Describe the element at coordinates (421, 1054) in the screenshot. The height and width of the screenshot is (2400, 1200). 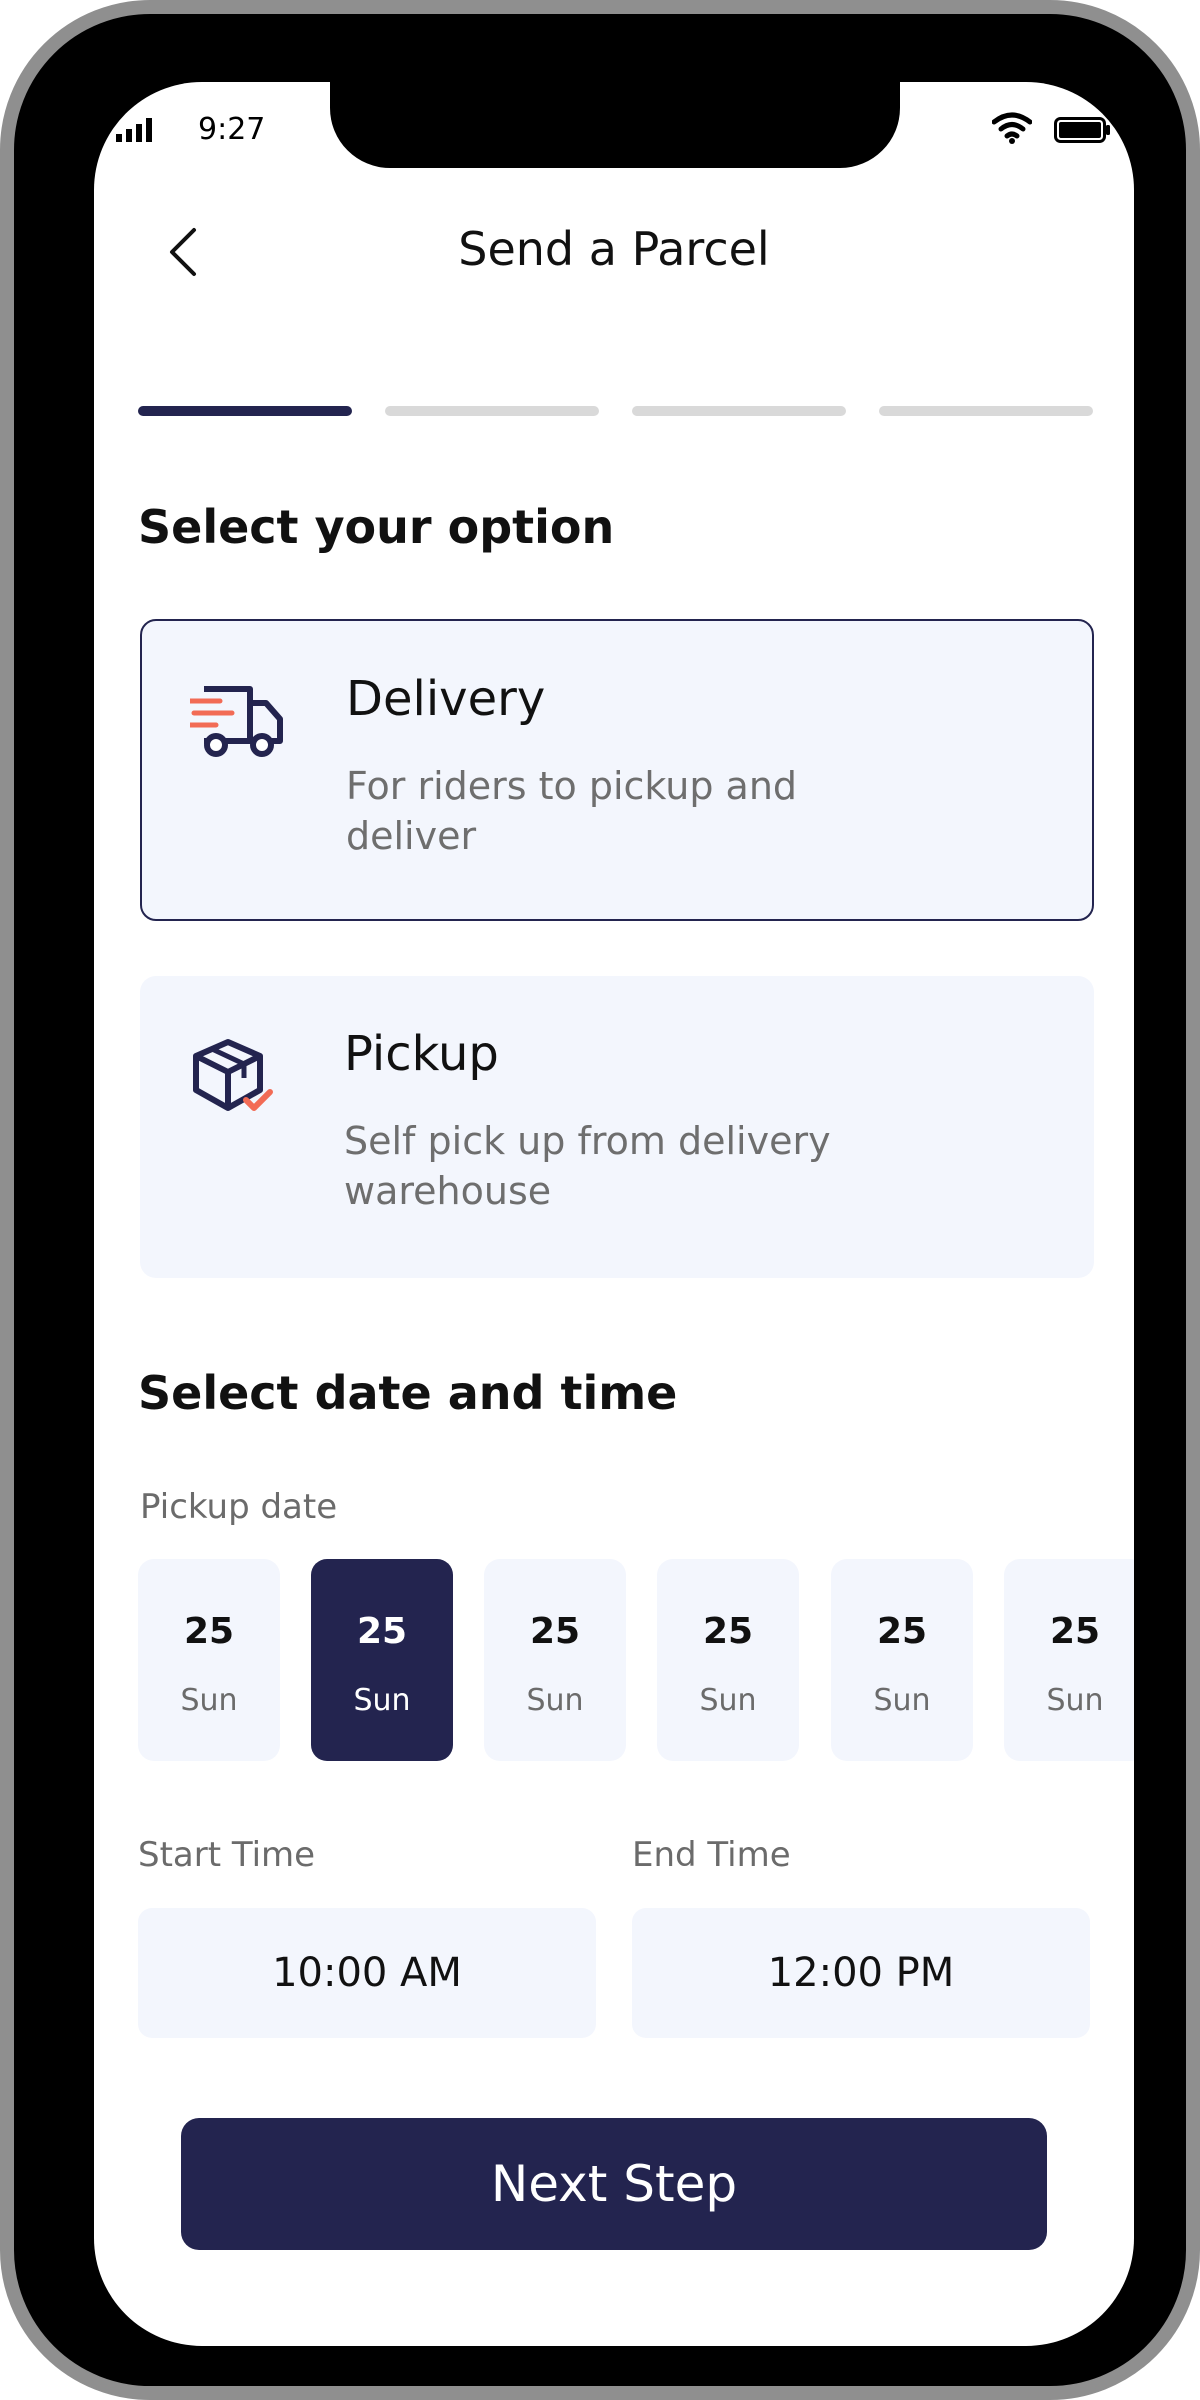
I see `pickup-title: Pickup` at that location.